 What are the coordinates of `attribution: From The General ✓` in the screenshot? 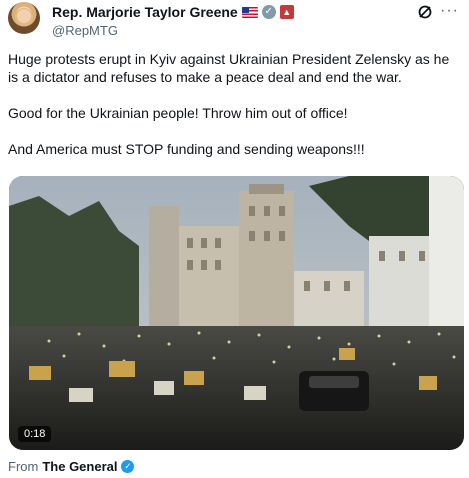 It's located at (71, 466).